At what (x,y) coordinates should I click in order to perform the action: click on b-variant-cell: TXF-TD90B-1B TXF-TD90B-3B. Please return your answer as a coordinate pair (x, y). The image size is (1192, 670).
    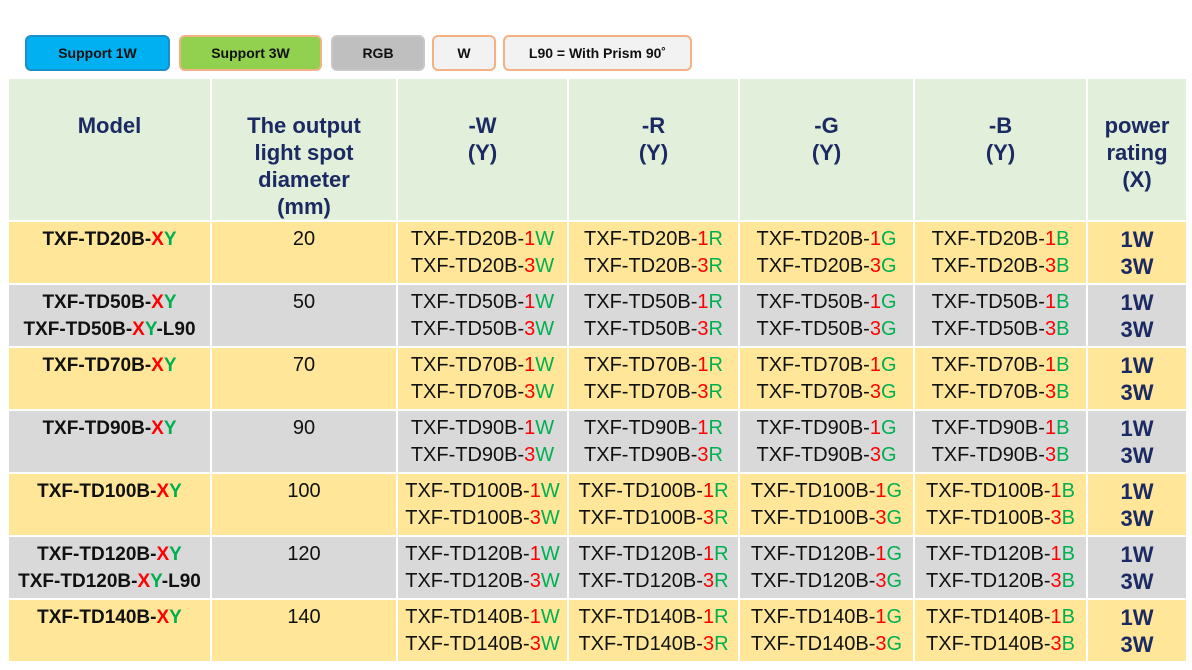
    Looking at the image, I should click on (1000, 441).